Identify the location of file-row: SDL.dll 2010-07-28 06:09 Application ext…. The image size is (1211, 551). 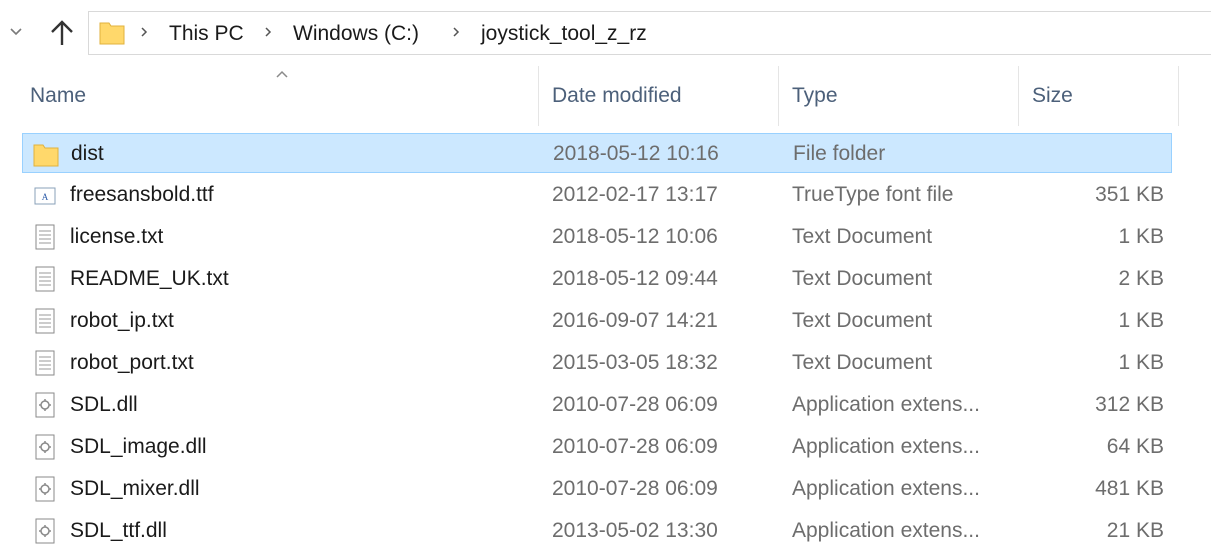
(597, 405).